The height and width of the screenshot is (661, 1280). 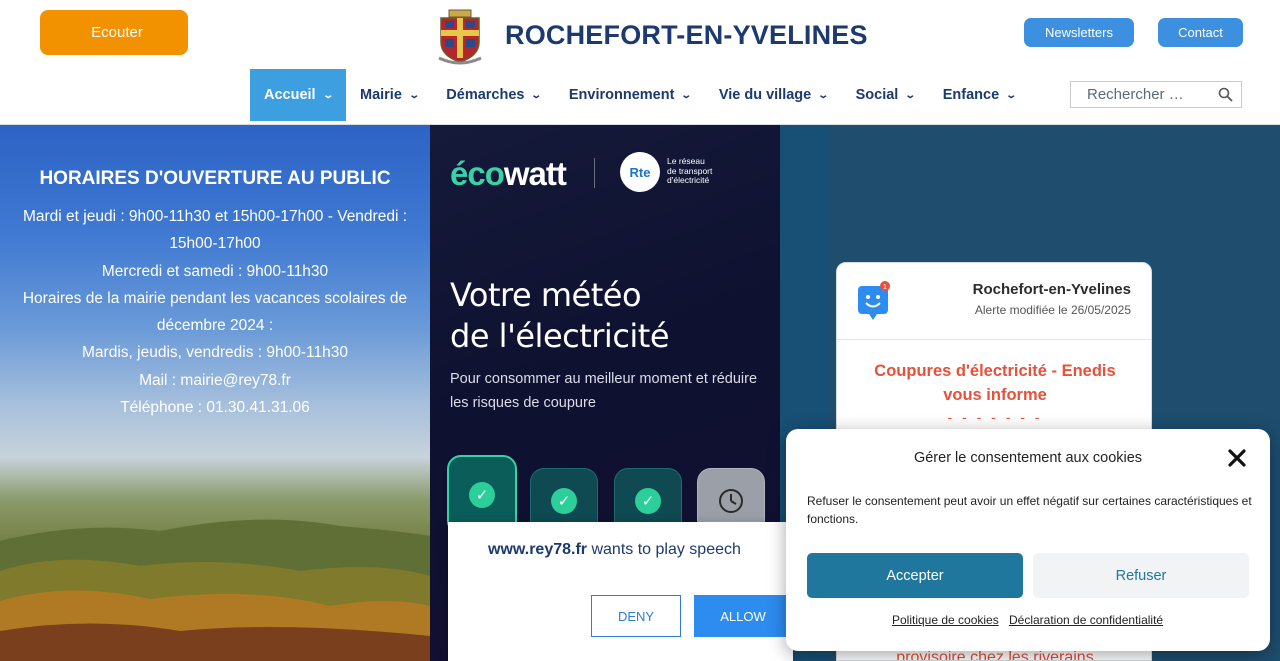 I want to click on nav-label: Social, so click(x=877, y=95).